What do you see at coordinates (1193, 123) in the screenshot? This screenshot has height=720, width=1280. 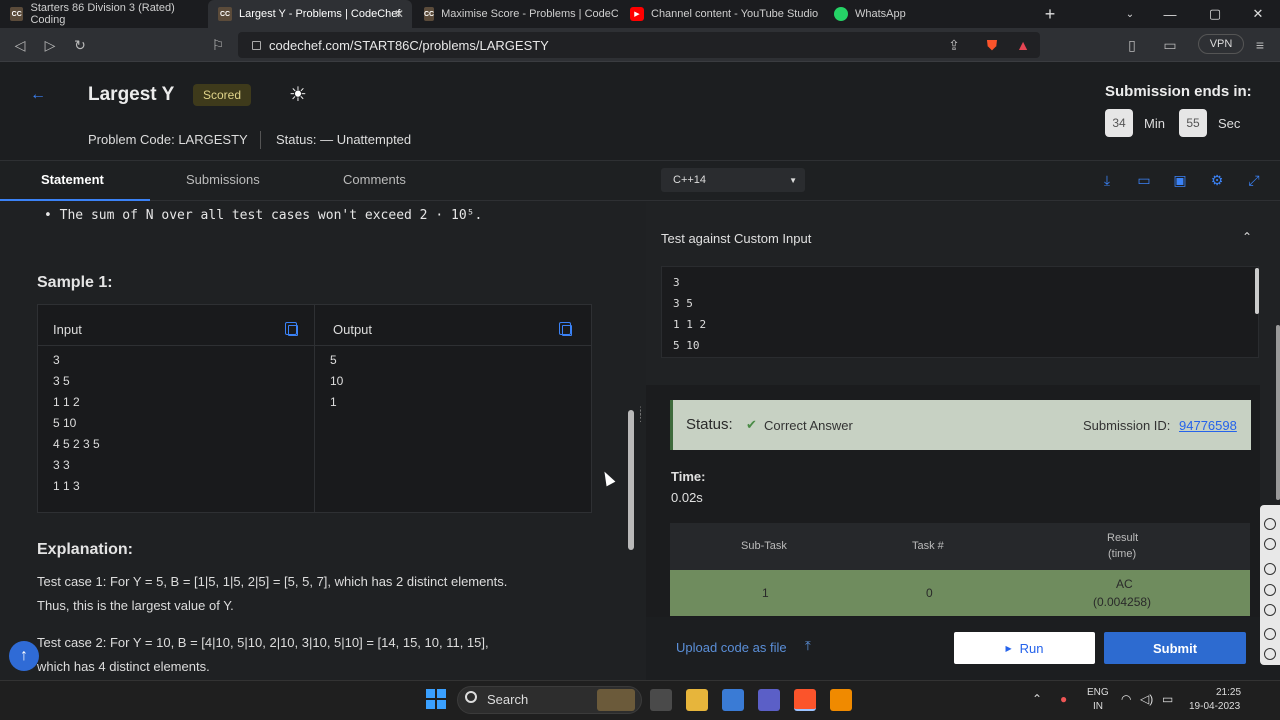 I see `timer-seconds: 55` at bounding box center [1193, 123].